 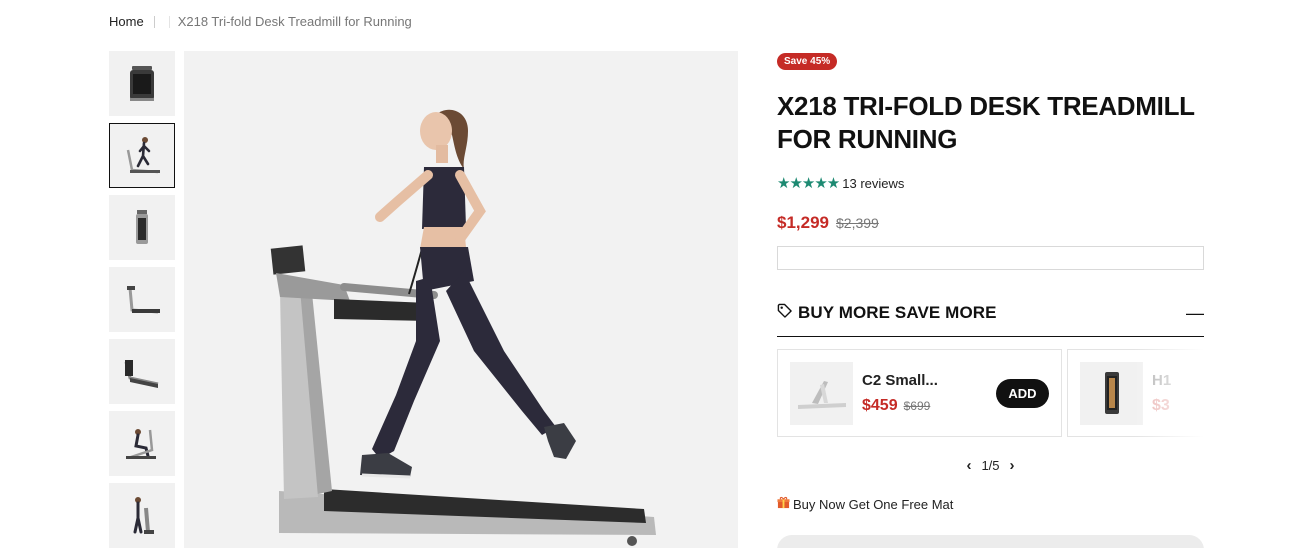 I want to click on woman-running-icon, so click(x=143, y=154).